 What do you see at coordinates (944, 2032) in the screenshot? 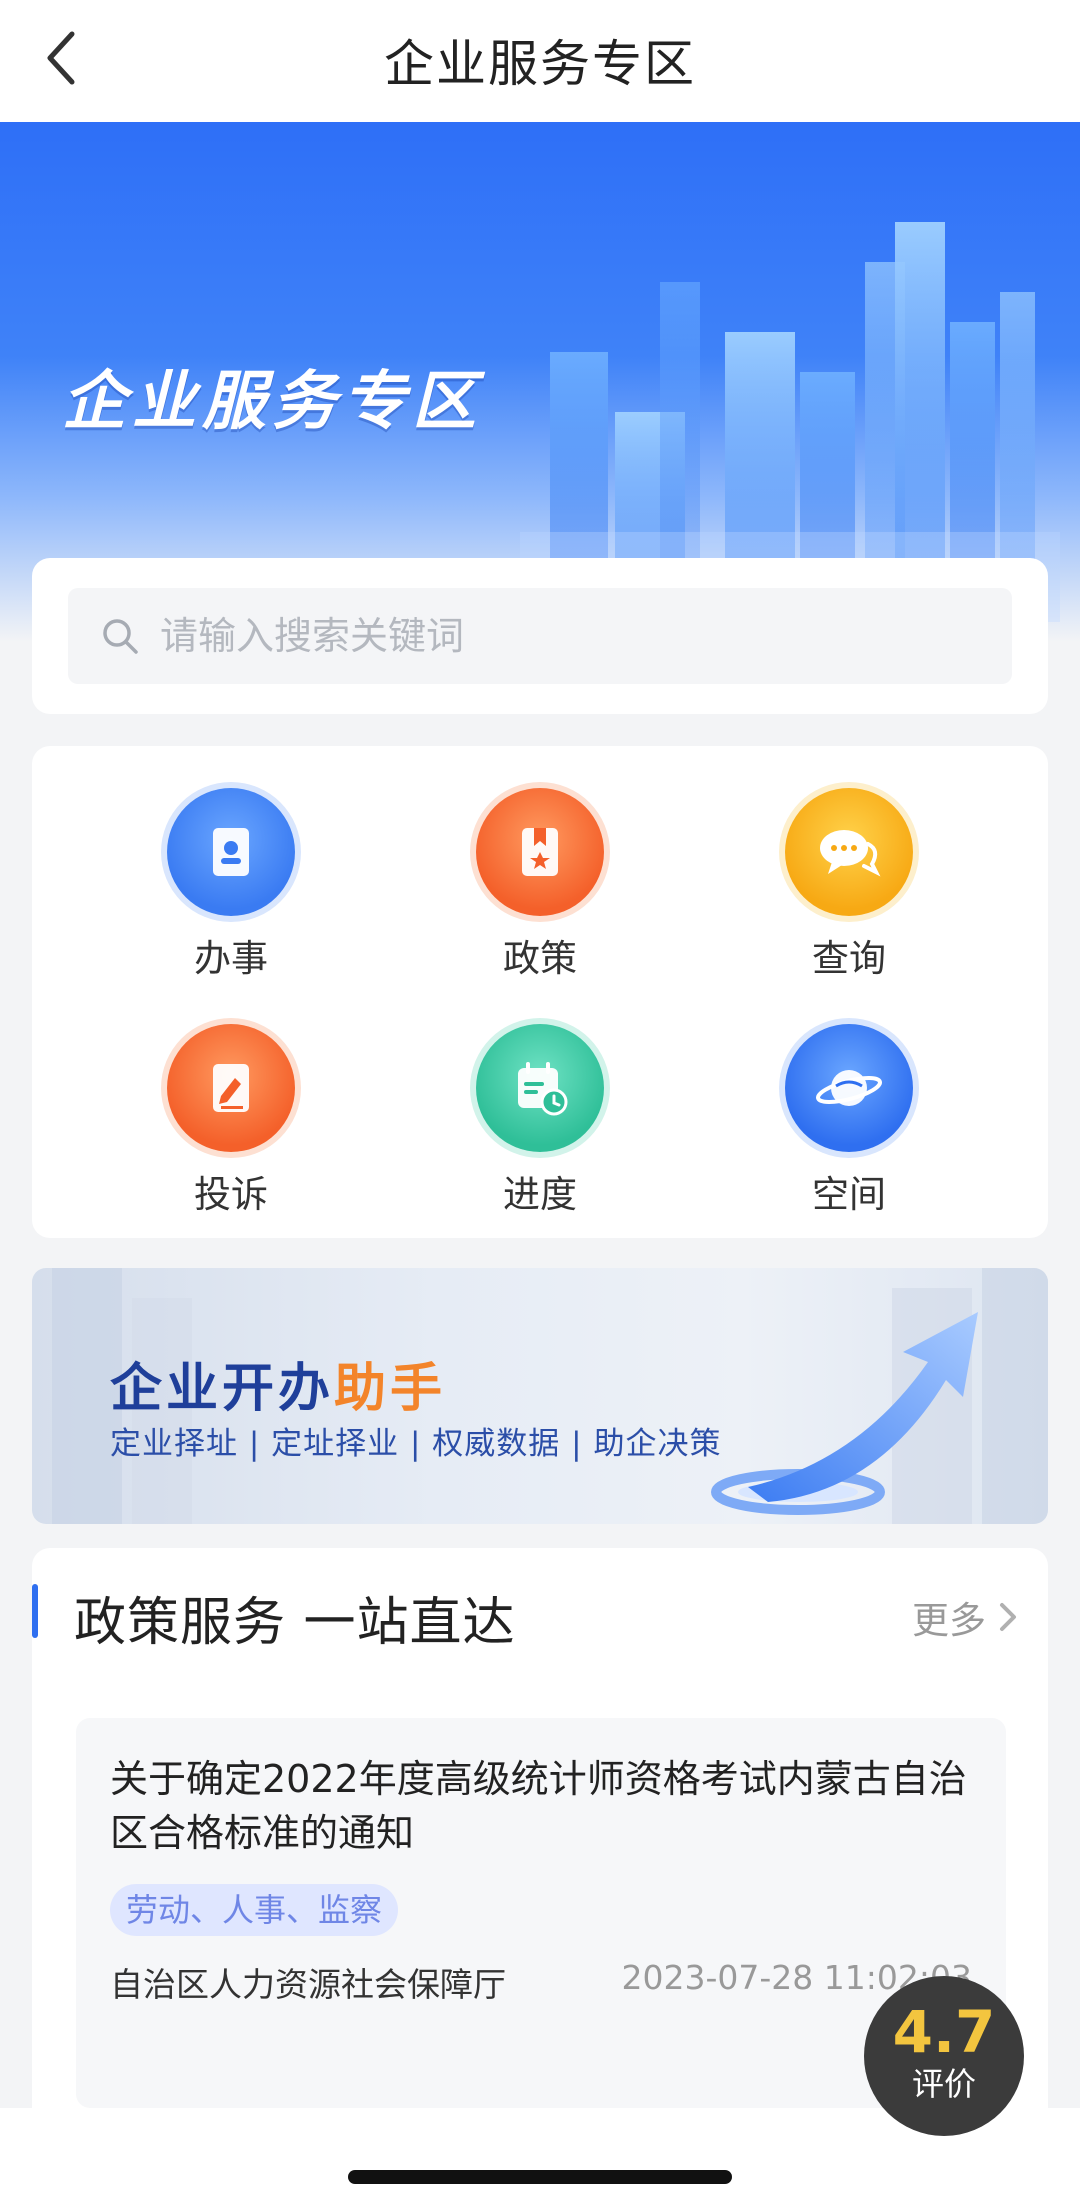
I see `rating-score: 4.7` at bounding box center [944, 2032].